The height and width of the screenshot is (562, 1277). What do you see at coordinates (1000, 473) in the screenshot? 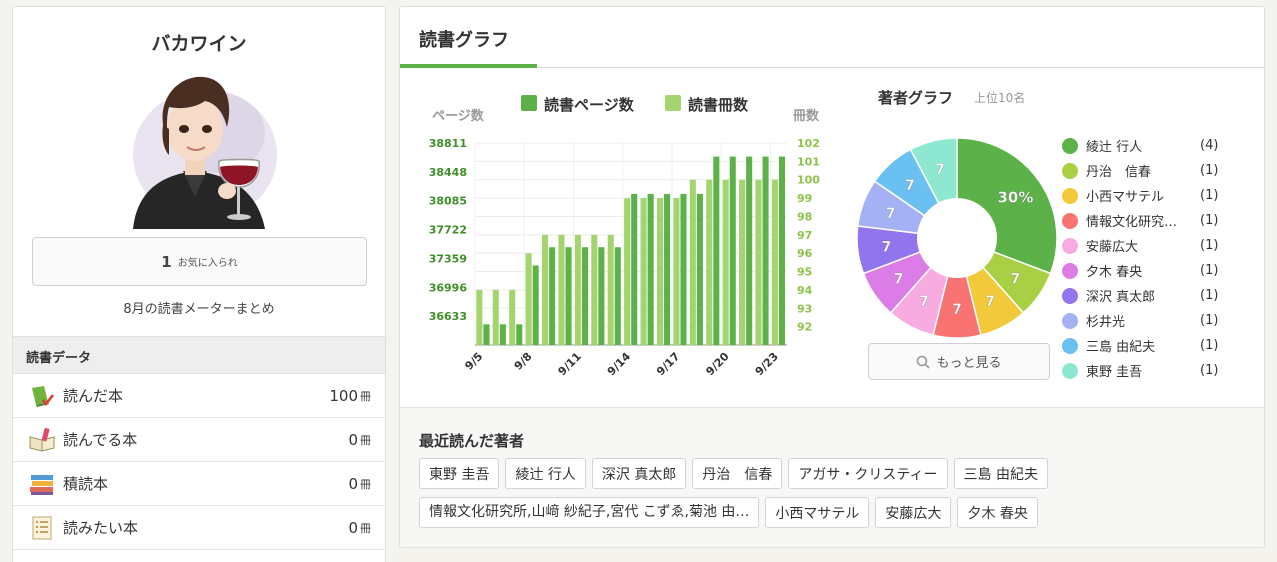
I see `author-tag: 三島 由紀夫` at bounding box center [1000, 473].